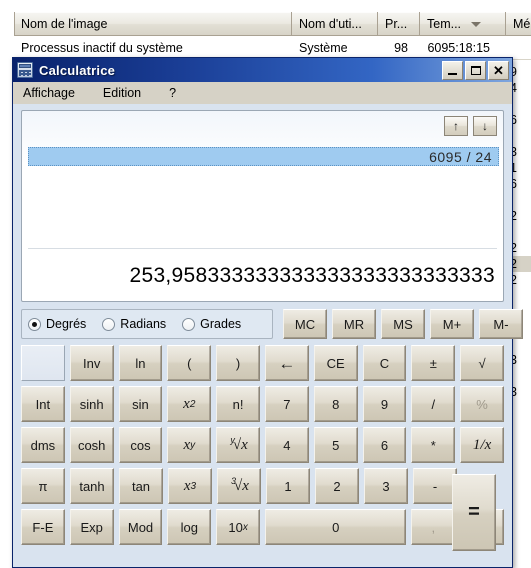 This screenshot has width=531, height=568. What do you see at coordinates (262, 363) in the screenshot?
I see `keypad-row-0: Inv ln() ← CE C ± √` at bounding box center [262, 363].